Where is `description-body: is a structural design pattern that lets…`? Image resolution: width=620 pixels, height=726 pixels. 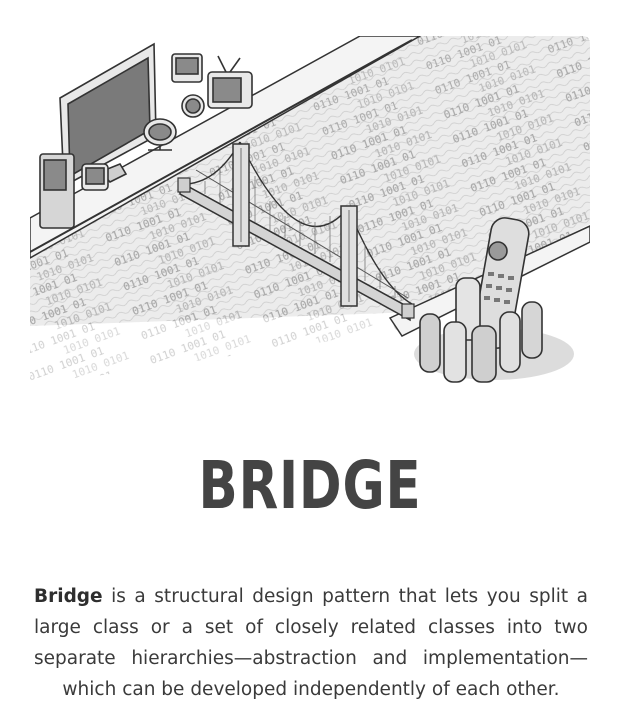 description-body: is a structural design pattern that lets… is located at coordinates (311, 642).